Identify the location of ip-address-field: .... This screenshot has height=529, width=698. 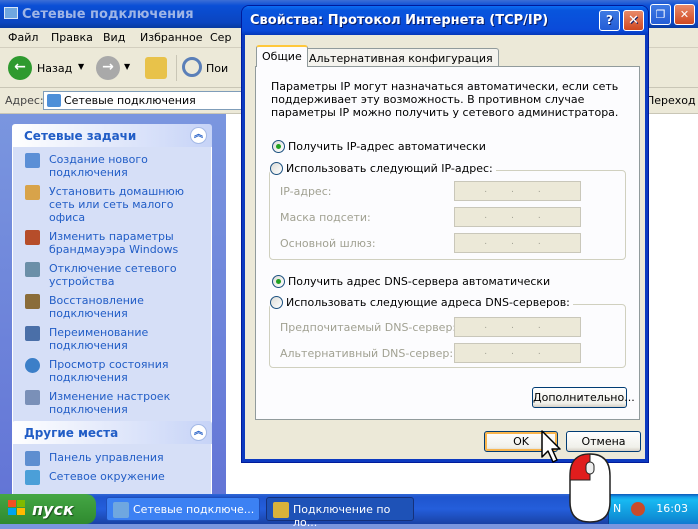
(517, 191).